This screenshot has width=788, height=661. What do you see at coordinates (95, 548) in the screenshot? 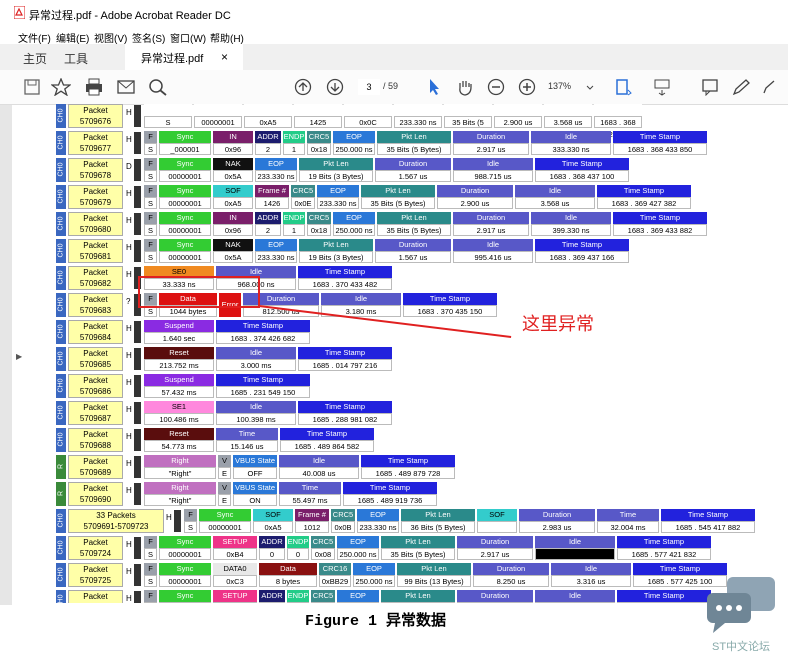
I see `packet-id-cell: Packet 5709724` at bounding box center [95, 548].